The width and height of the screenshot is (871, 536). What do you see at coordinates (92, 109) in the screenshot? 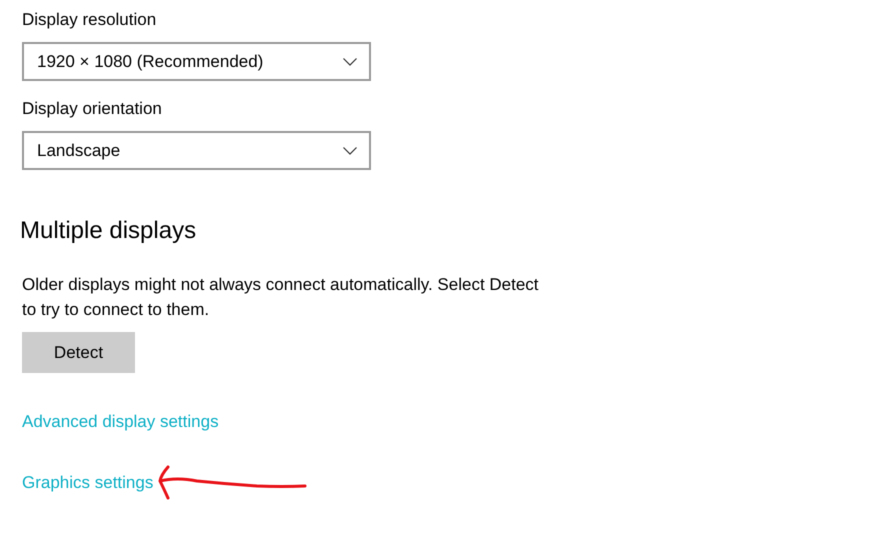
I see `dropdown-label: Display orientation` at bounding box center [92, 109].